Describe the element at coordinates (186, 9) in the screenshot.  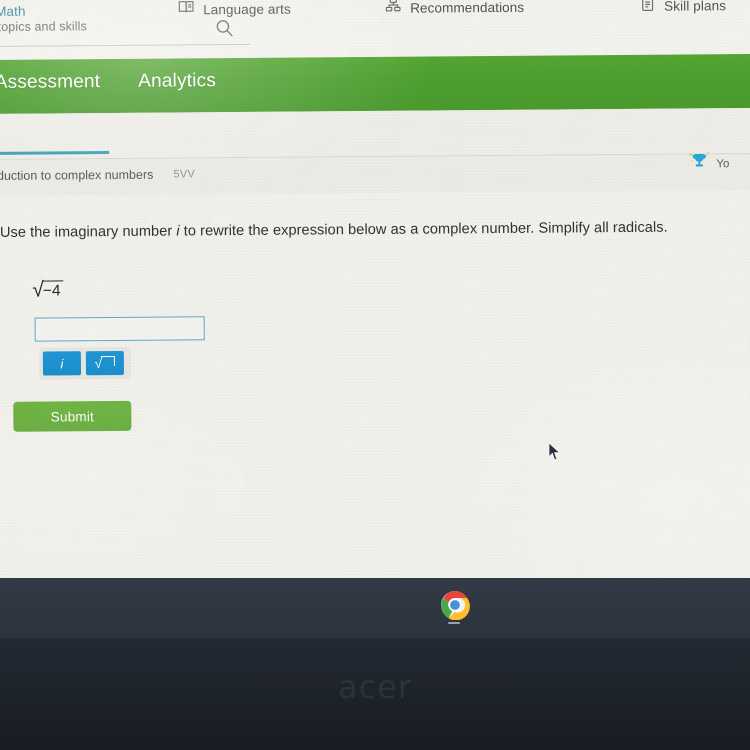
I see `book-icon` at that location.